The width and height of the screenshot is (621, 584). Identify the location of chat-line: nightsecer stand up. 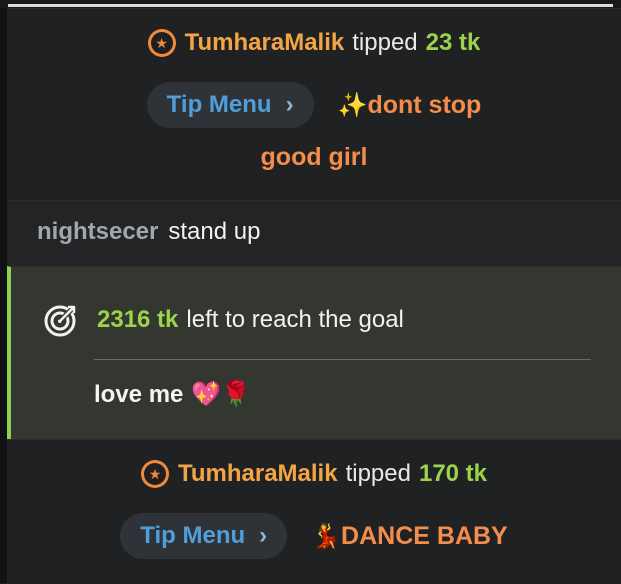
(148, 232).